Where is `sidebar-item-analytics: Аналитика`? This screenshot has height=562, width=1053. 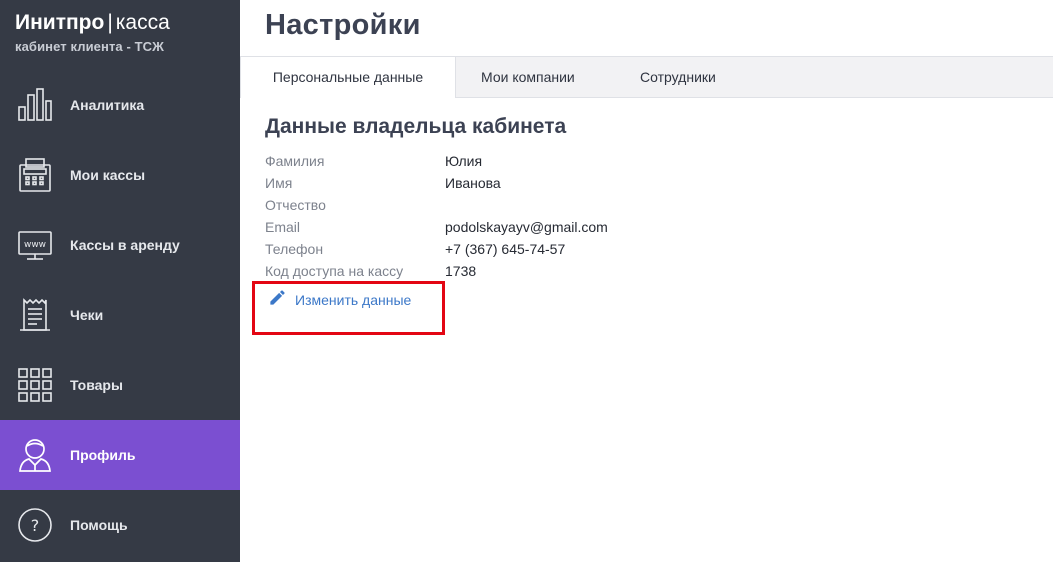 sidebar-item-analytics: Аналитика is located at coordinates (120, 105).